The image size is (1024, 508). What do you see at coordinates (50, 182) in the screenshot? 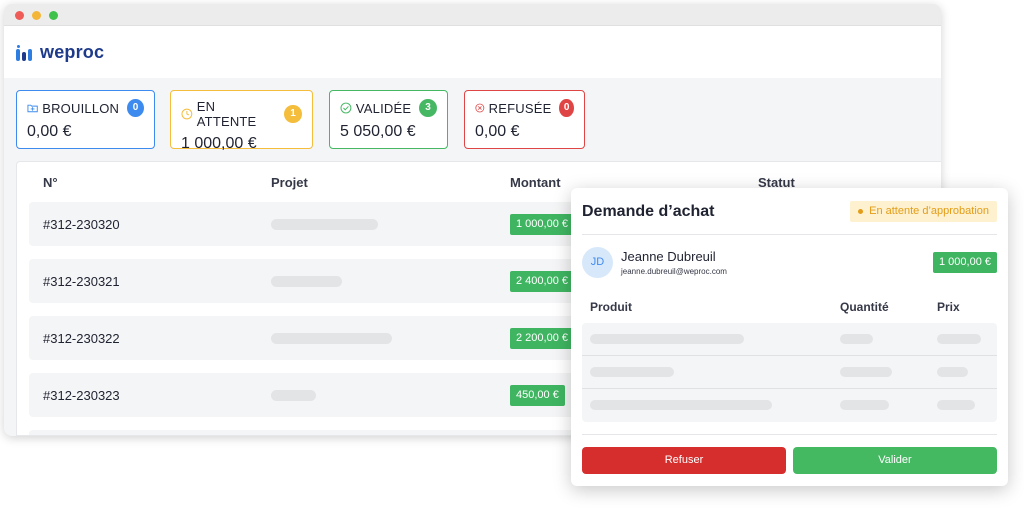
I see `column-header-number: N°` at bounding box center [50, 182].